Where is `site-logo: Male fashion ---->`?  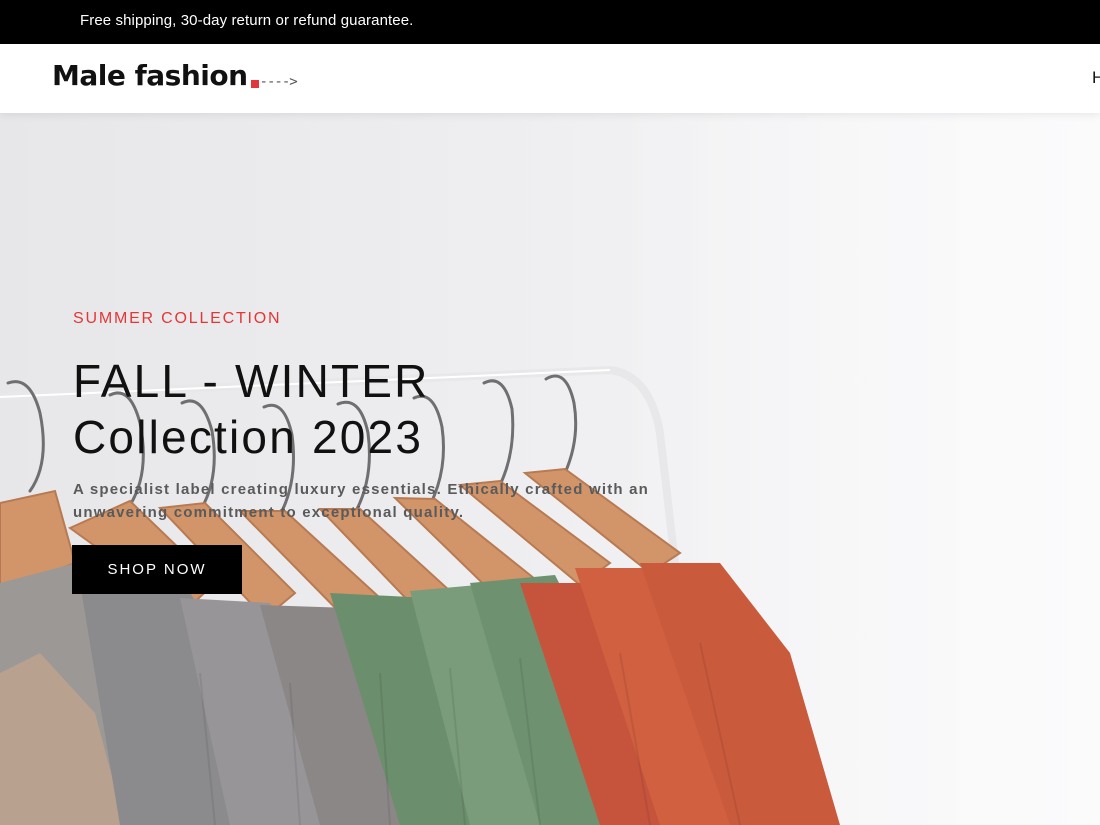
site-logo: Male fashion ----> is located at coordinates (175, 76).